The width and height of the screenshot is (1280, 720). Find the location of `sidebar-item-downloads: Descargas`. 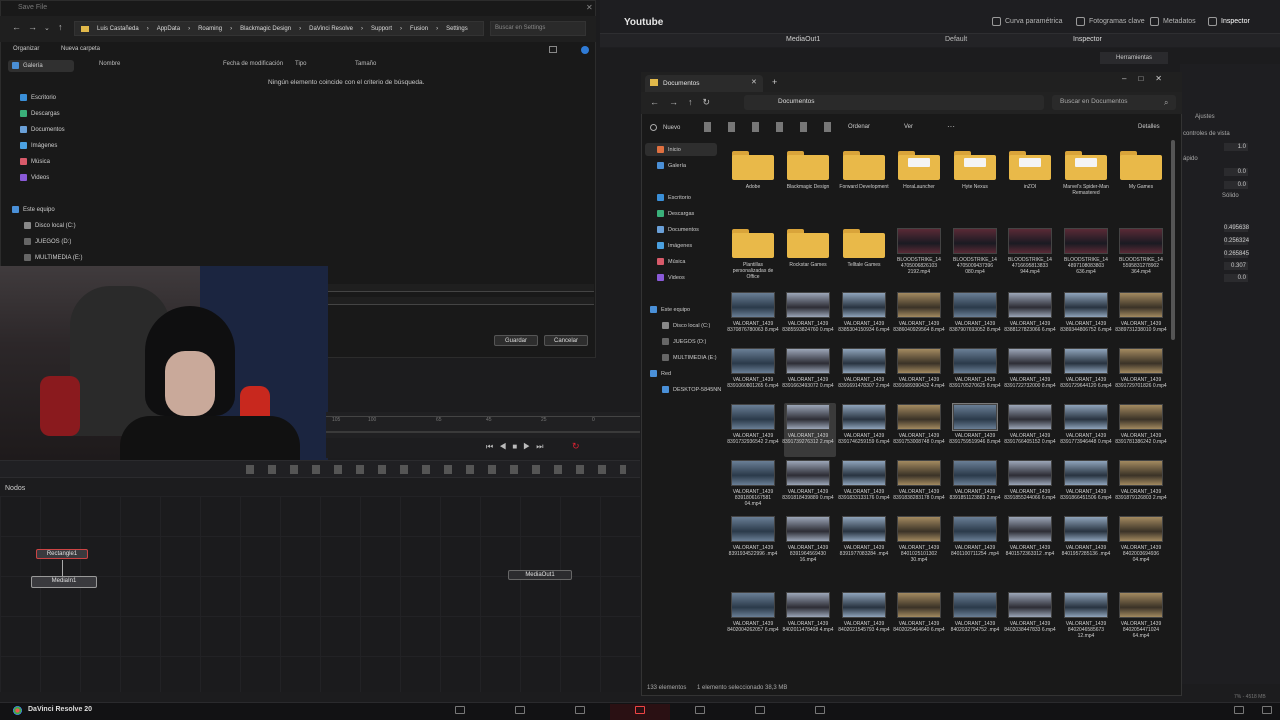

sidebar-item-downloads: Descargas is located at coordinates (40, 113).